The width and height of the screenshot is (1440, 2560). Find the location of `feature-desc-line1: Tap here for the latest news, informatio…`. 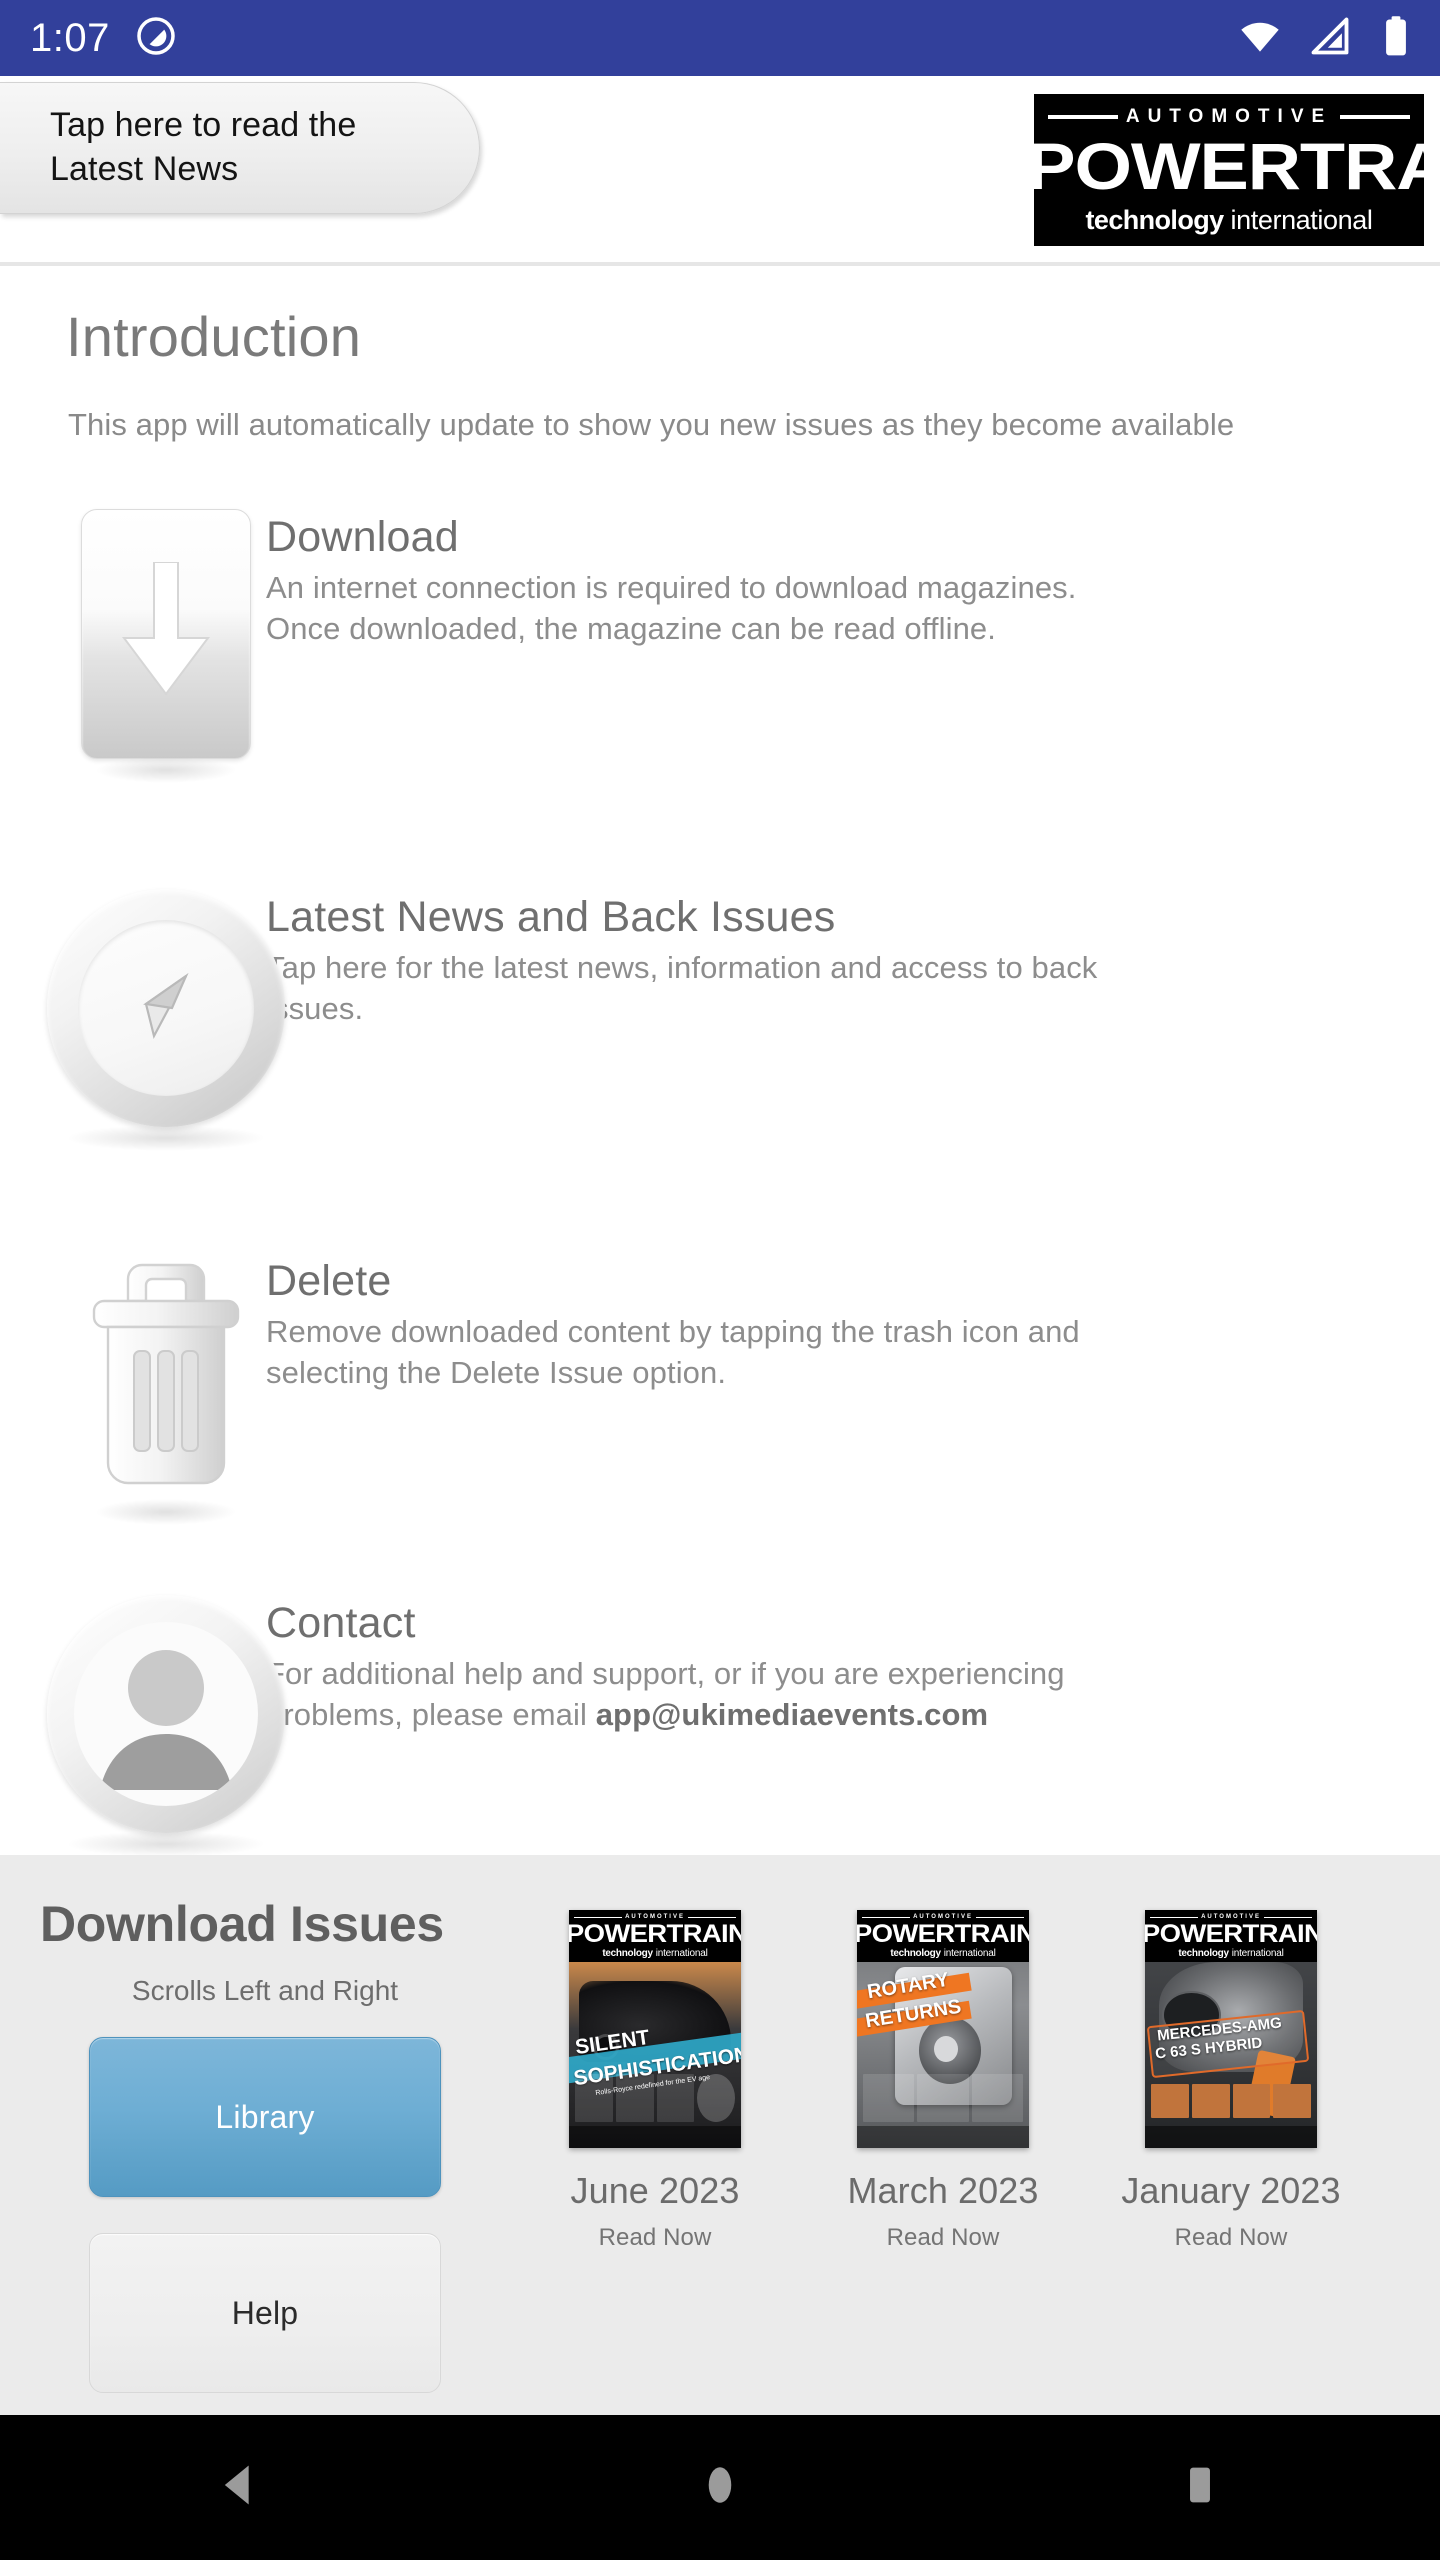

feature-desc-line1: Tap here for the latest news, informatio… is located at coordinates (682, 967).